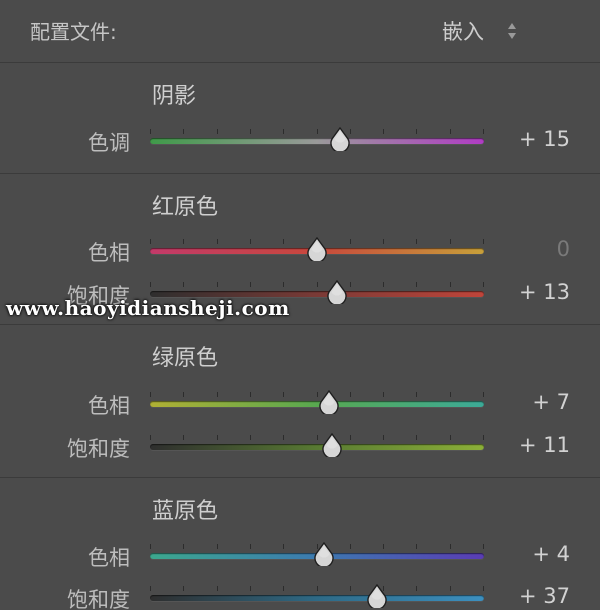  What do you see at coordinates (300, 31) in the screenshot?
I see `profile-row: 配置文件: 嵌入` at bounding box center [300, 31].